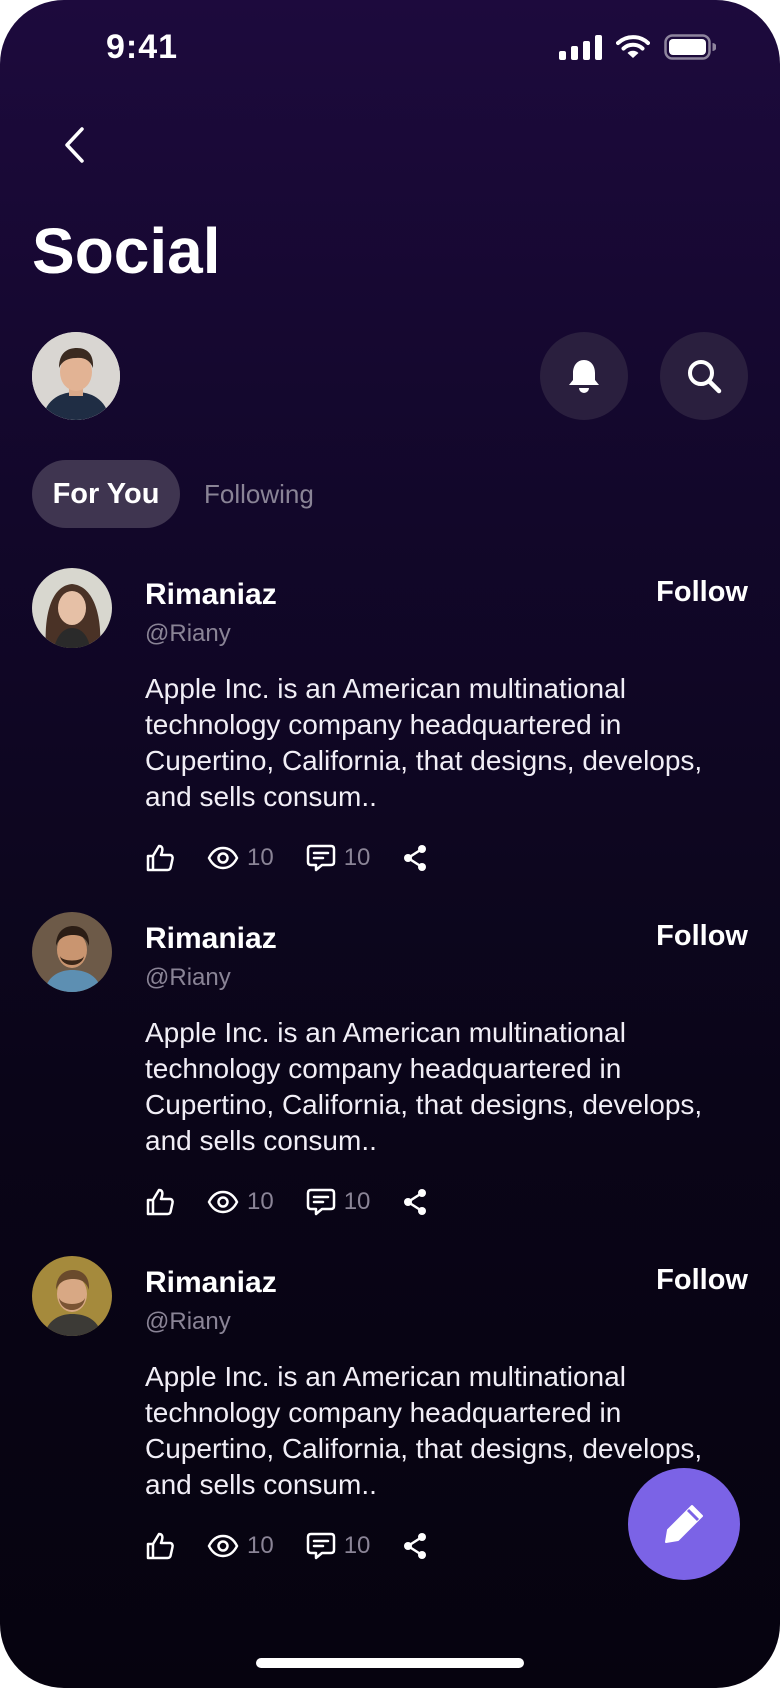 This screenshot has width=780, height=1688. What do you see at coordinates (259, 494) in the screenshot?
I see `tab-following: Following` at bounding box center [259, 494].